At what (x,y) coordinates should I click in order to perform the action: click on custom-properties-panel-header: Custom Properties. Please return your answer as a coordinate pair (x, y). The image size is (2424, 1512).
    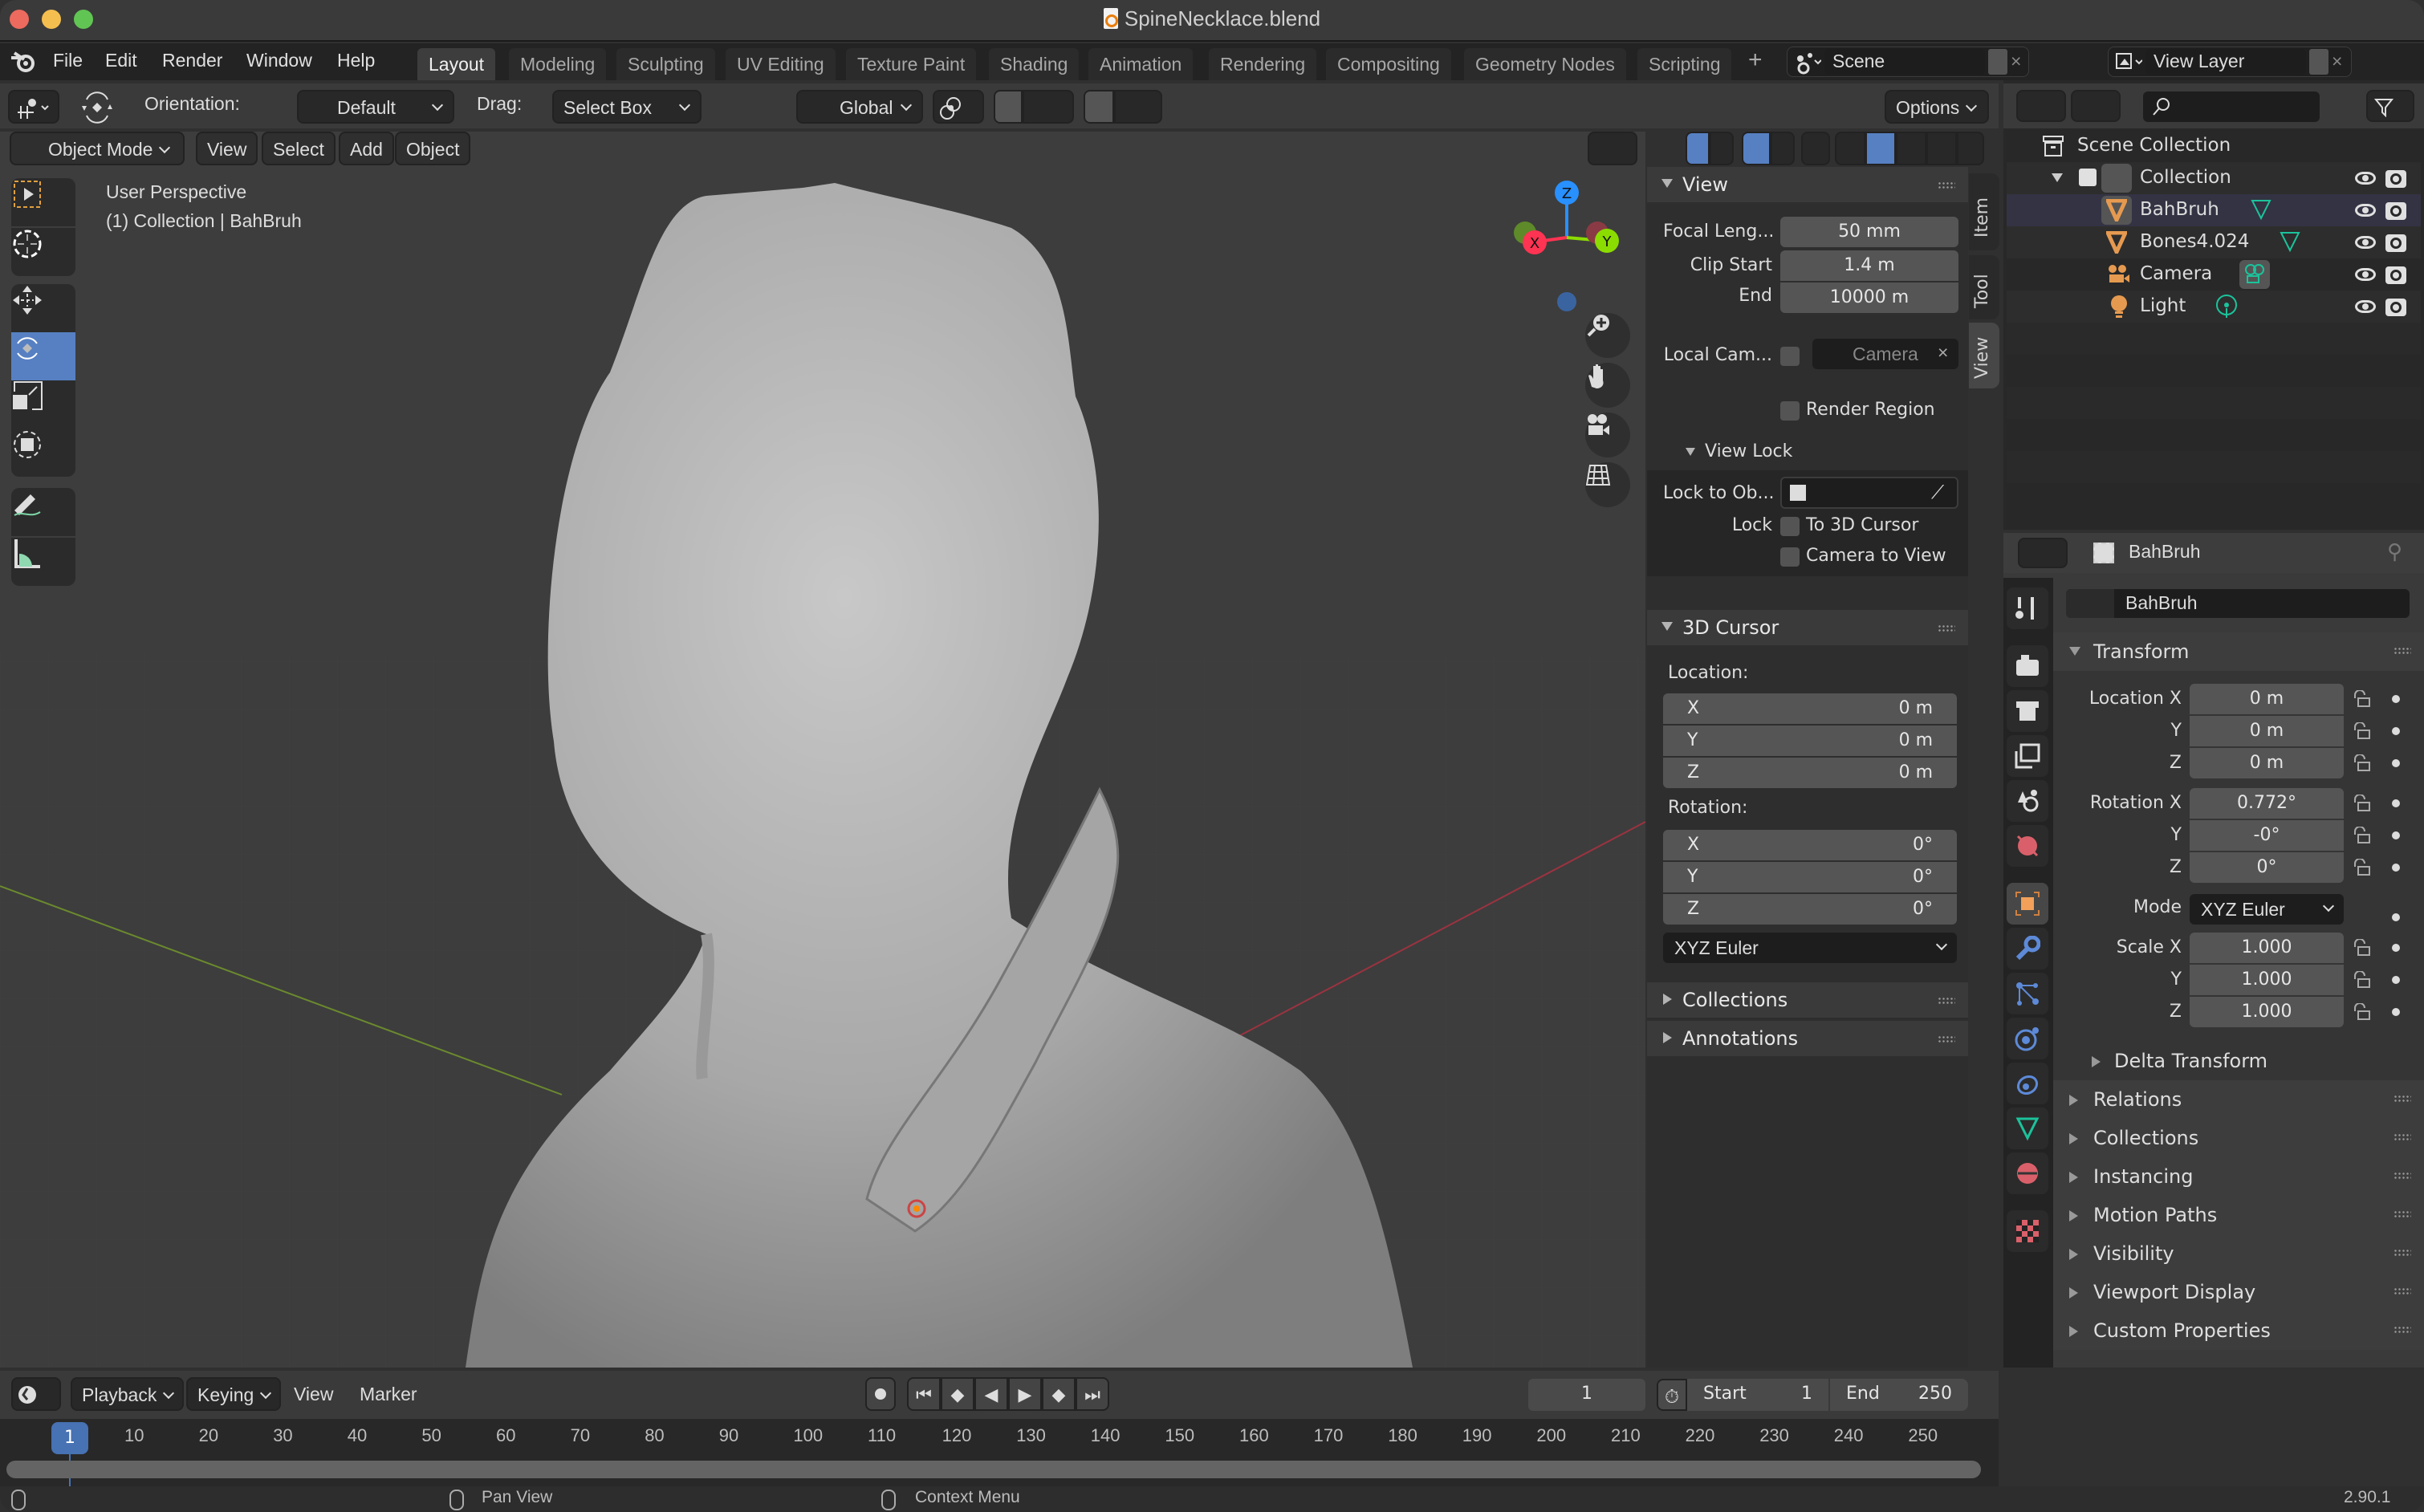
    Looking at the image, I should click on (2238, 1330).